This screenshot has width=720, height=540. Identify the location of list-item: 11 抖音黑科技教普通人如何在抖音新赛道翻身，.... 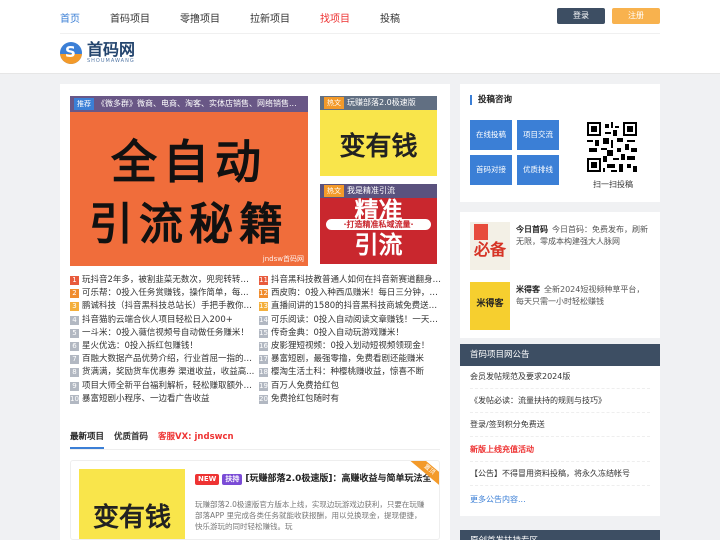
(351, 280).